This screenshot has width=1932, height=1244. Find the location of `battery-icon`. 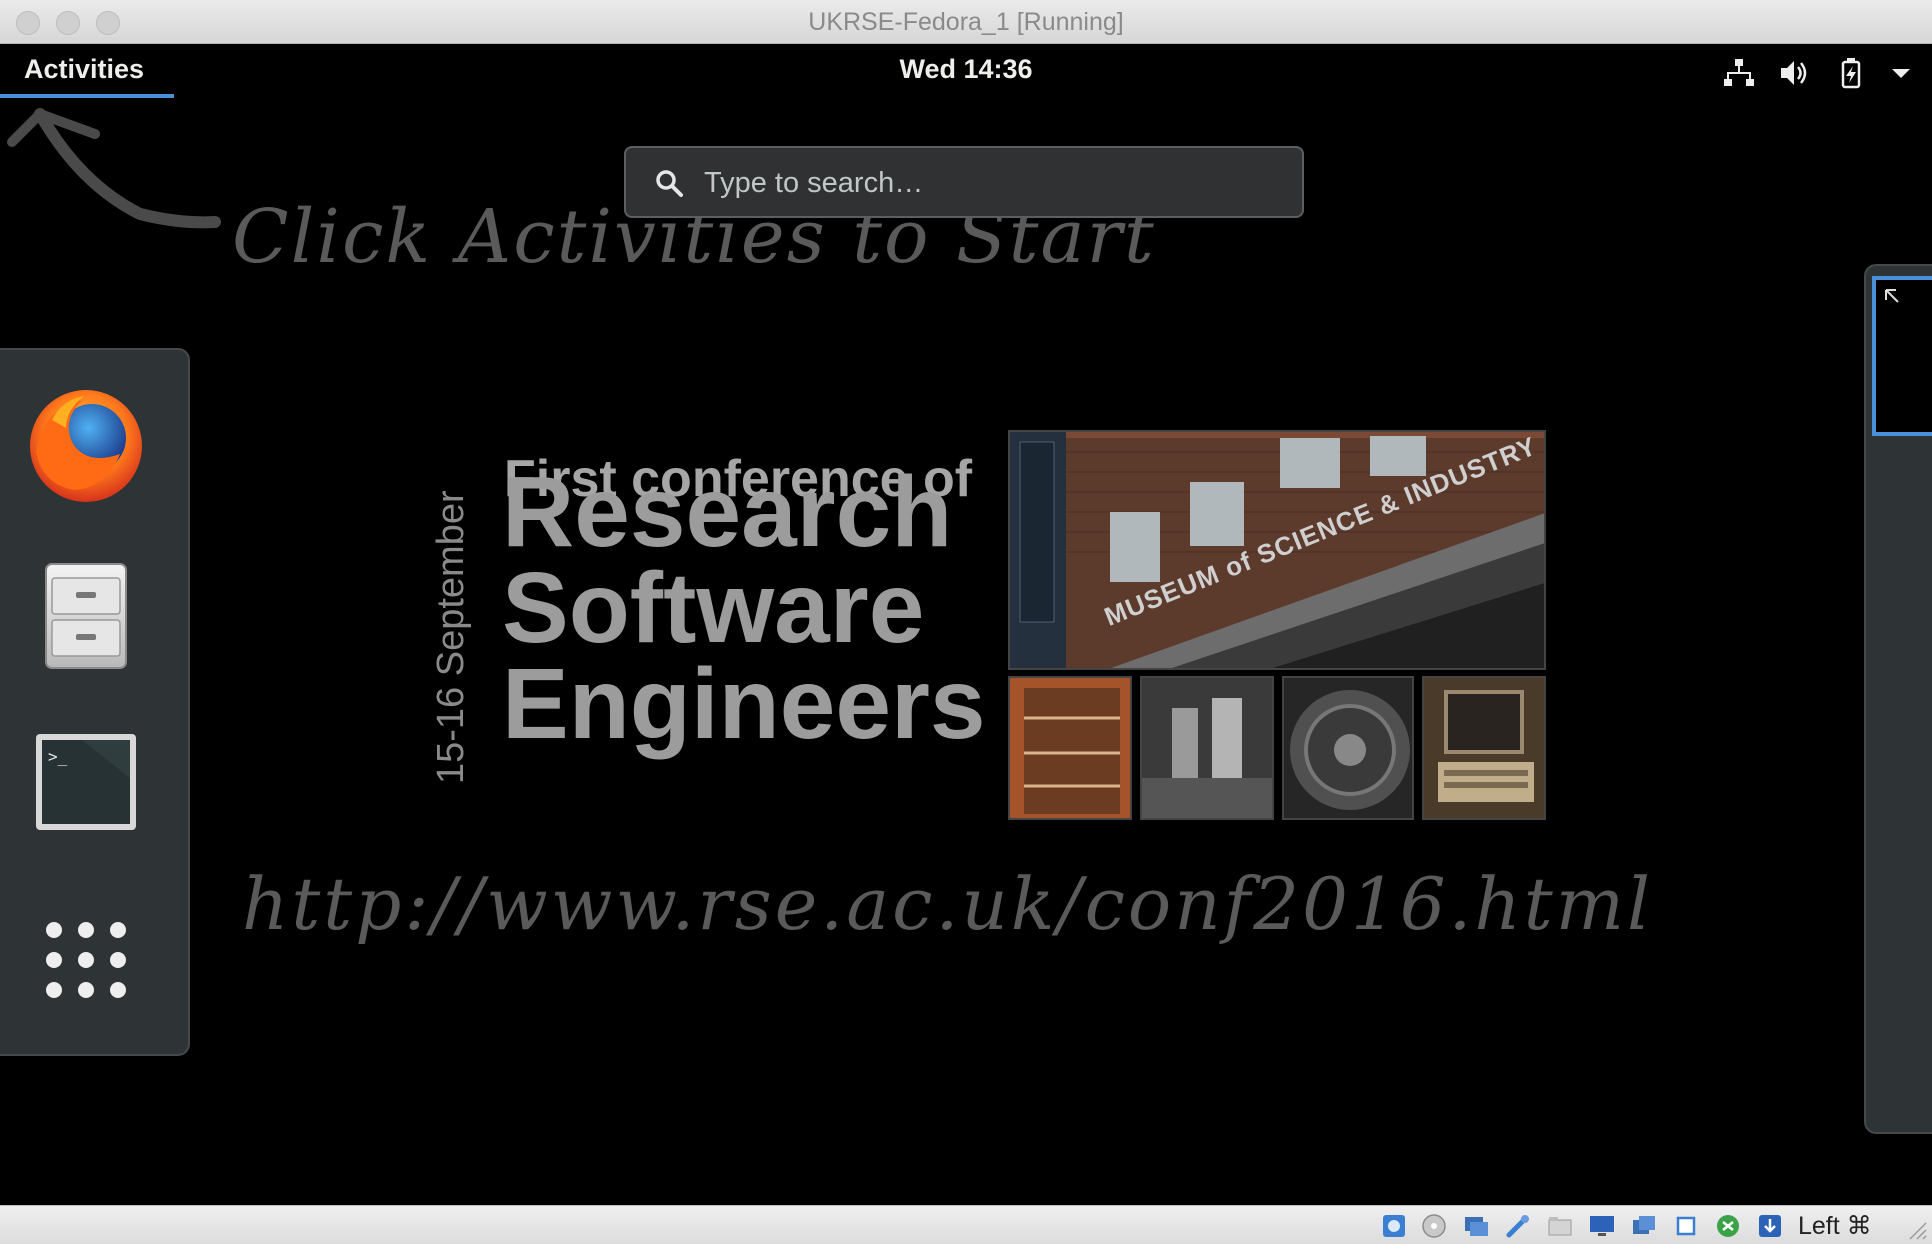

battery-icon is located at coordinates (1851, 73).